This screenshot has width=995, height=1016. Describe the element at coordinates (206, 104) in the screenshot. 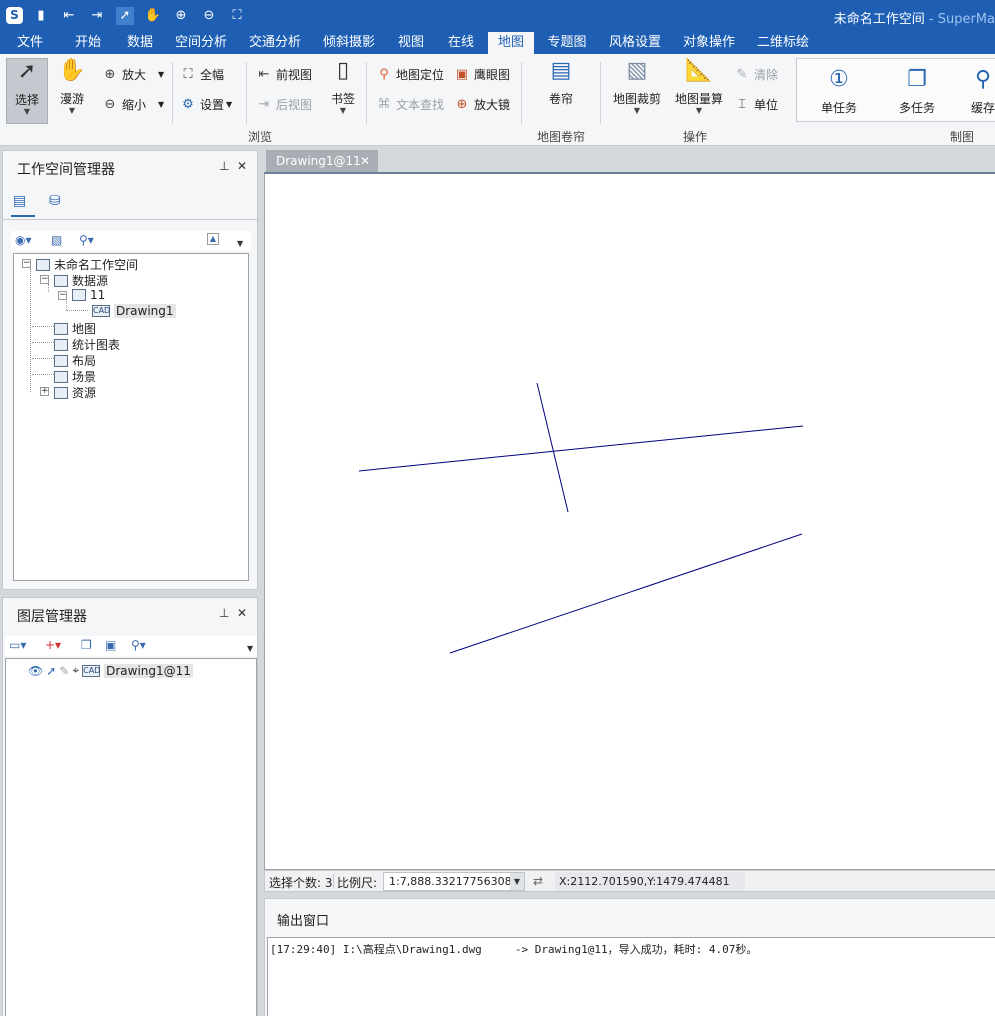

I see `settings-button: ⚙ 设置 ▼` at that location.